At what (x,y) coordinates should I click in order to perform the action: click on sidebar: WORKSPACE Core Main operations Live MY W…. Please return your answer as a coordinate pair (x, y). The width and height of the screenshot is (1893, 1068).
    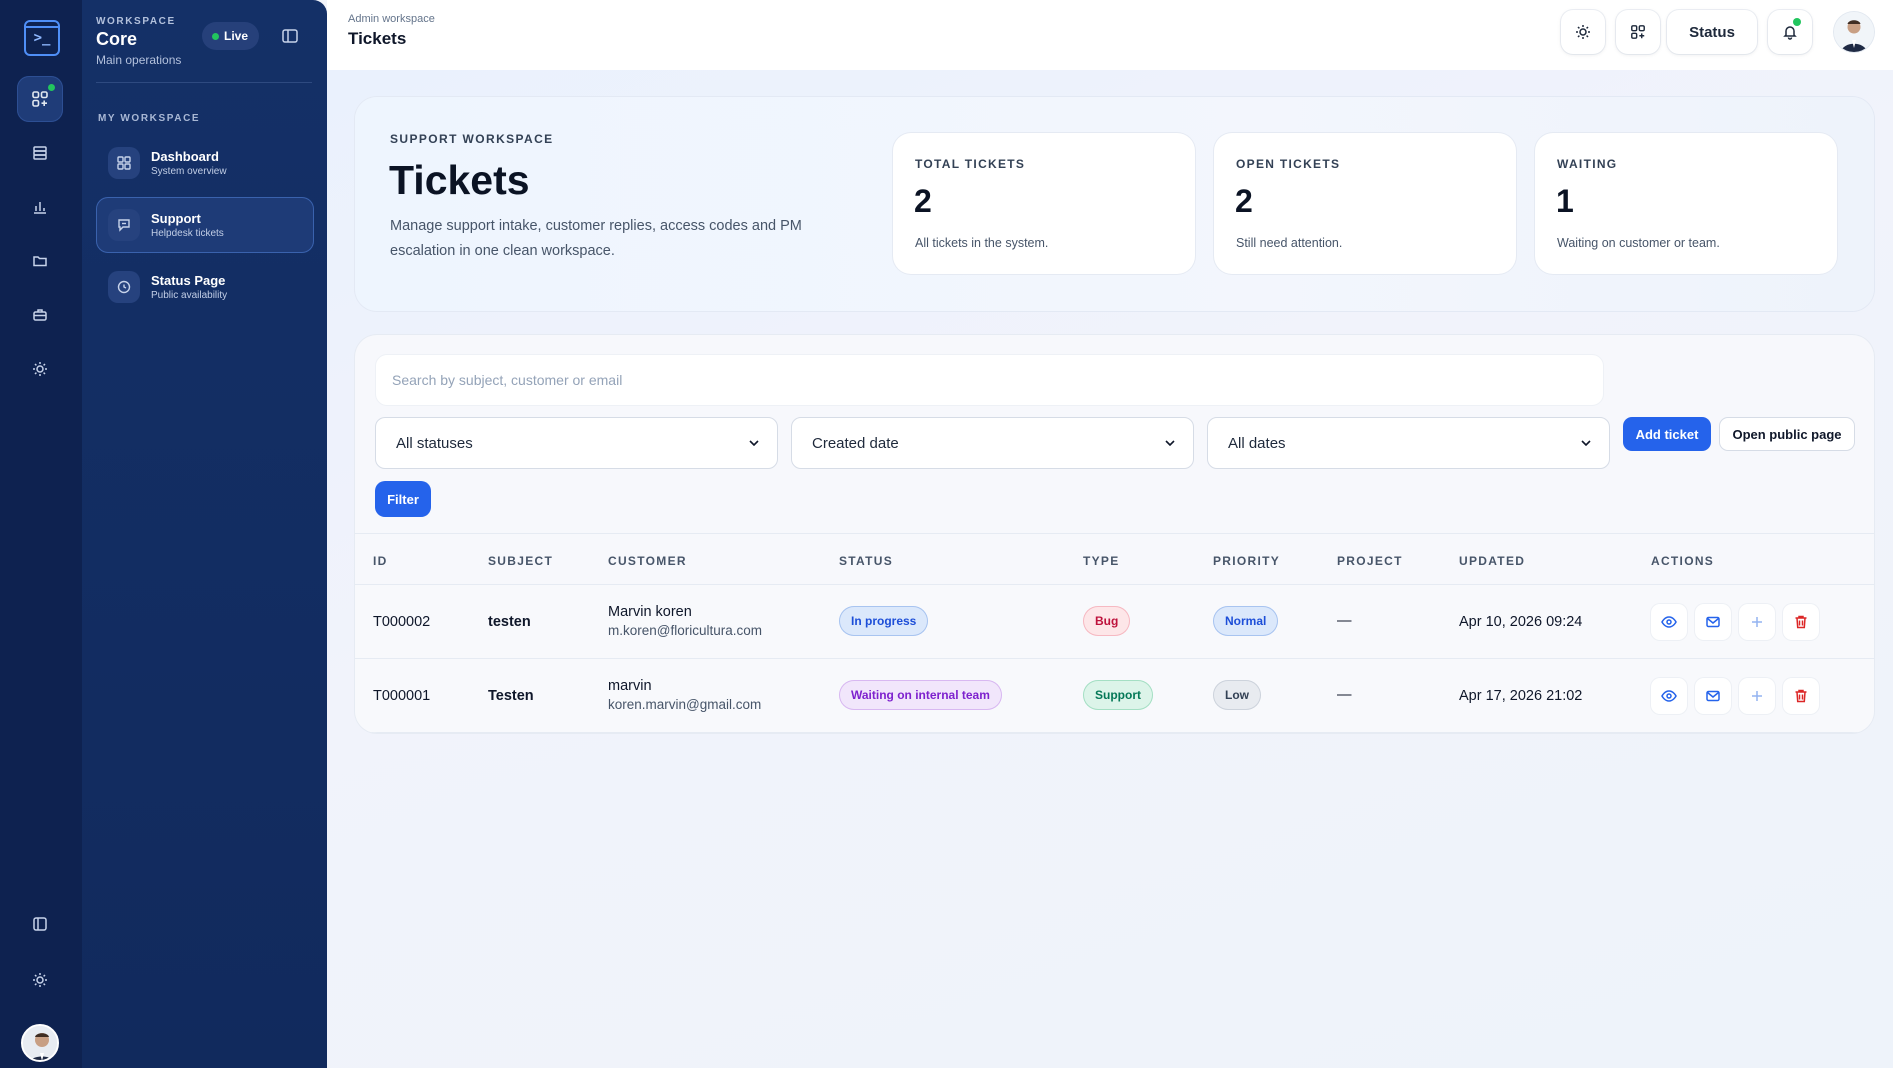
    Looking at the image, I should click on (204, 534).